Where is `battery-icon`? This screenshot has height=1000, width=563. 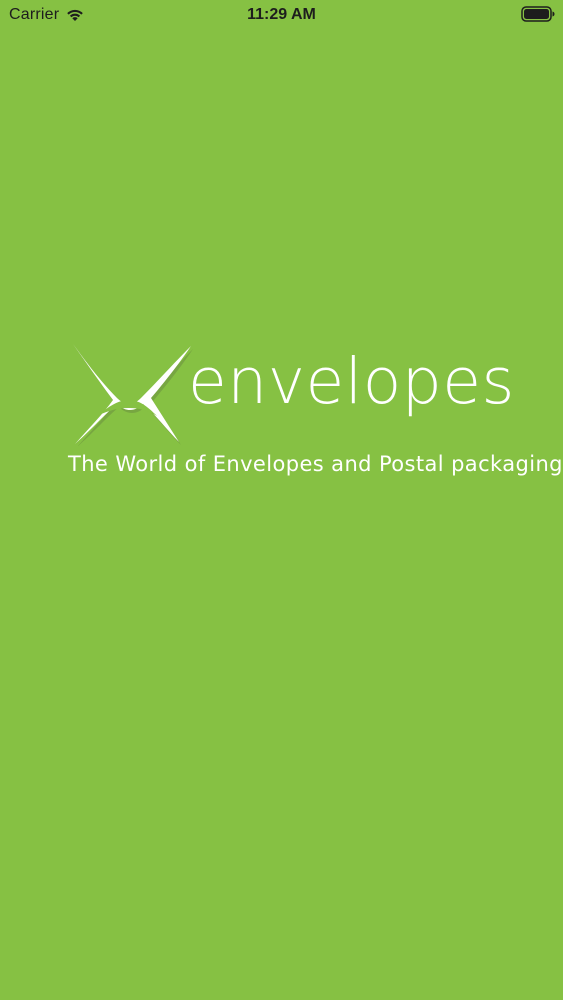 battery-icon is located at coordinates (538, 14).